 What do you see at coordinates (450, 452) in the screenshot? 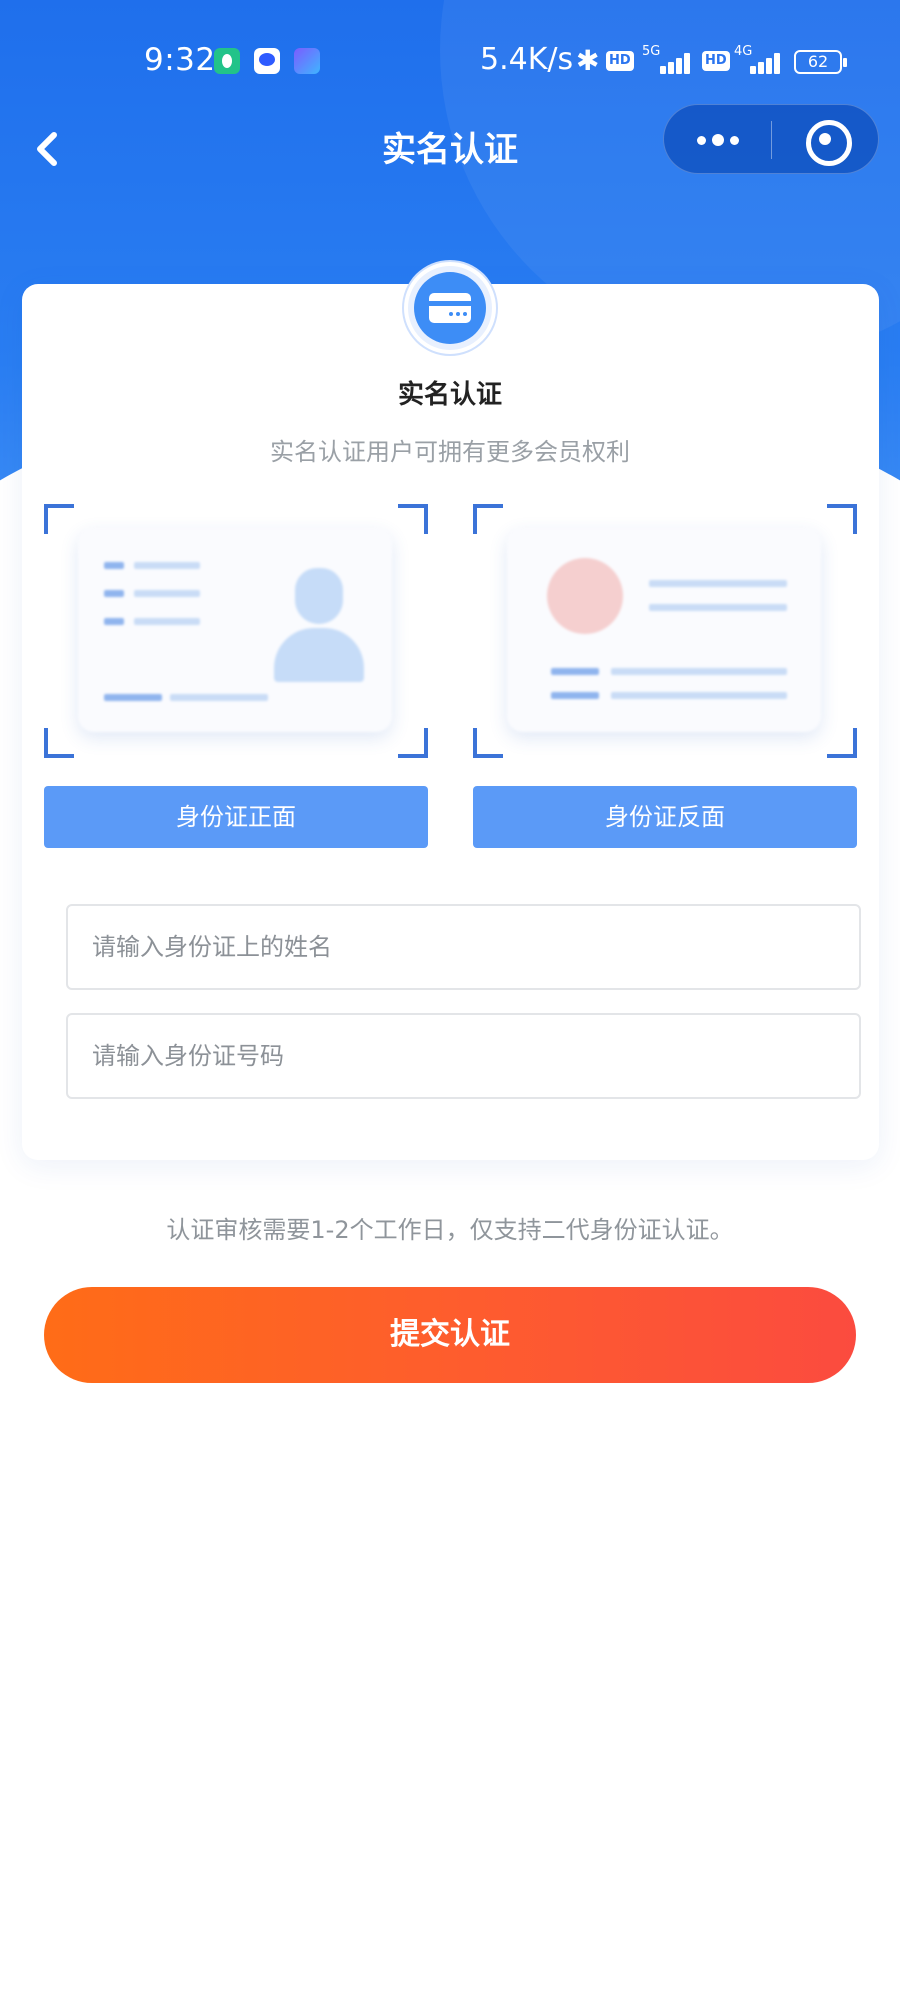
I see `card-subtitle: 实名认证用户可拥有更多会员权利` at bounding box center [450, 452].